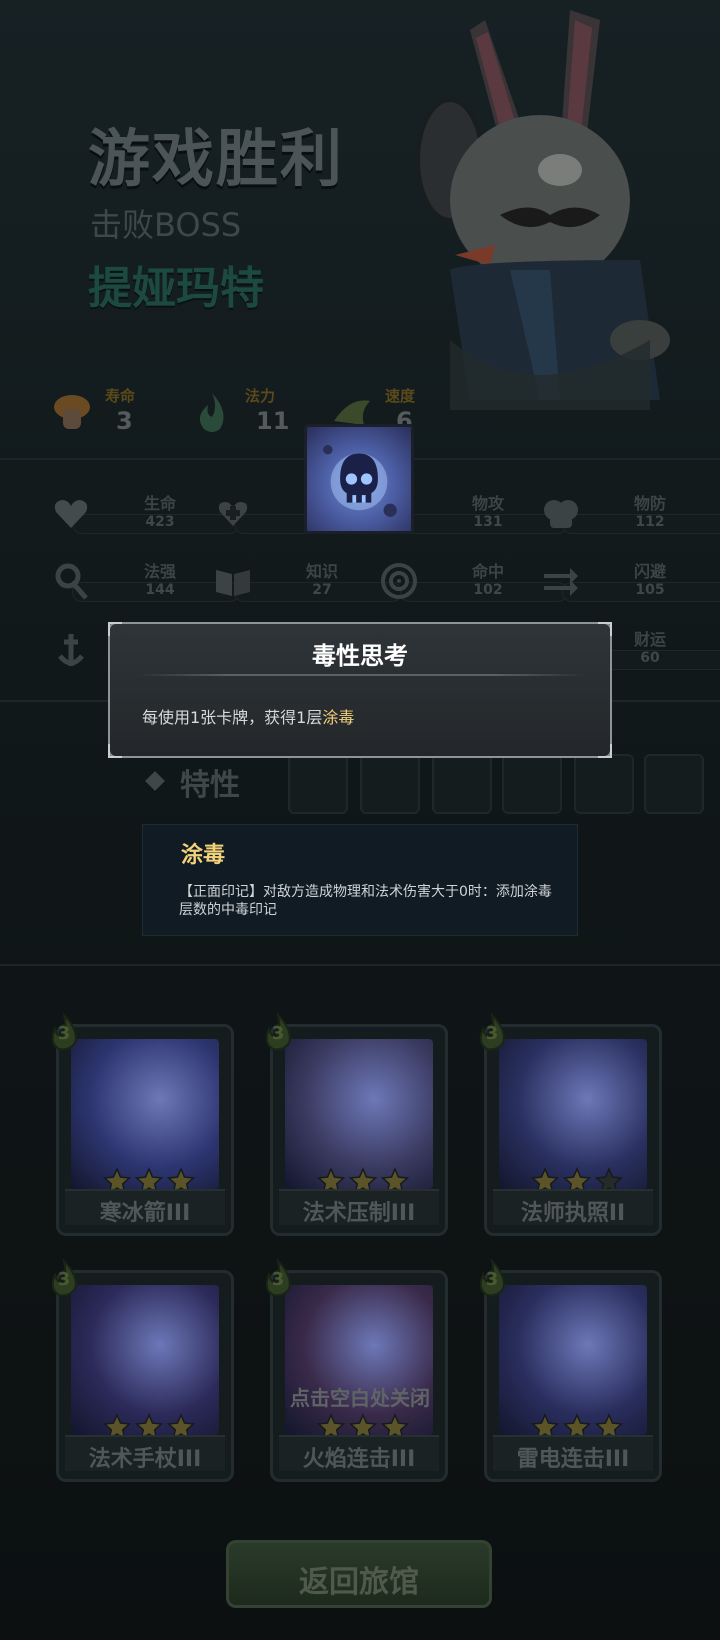 The height and width of the screenshot is (1640, 720). What do you see at coordinates (160, 522) in the screenshot?
I see `stat-value: 423` at bounding box center [160, 522].